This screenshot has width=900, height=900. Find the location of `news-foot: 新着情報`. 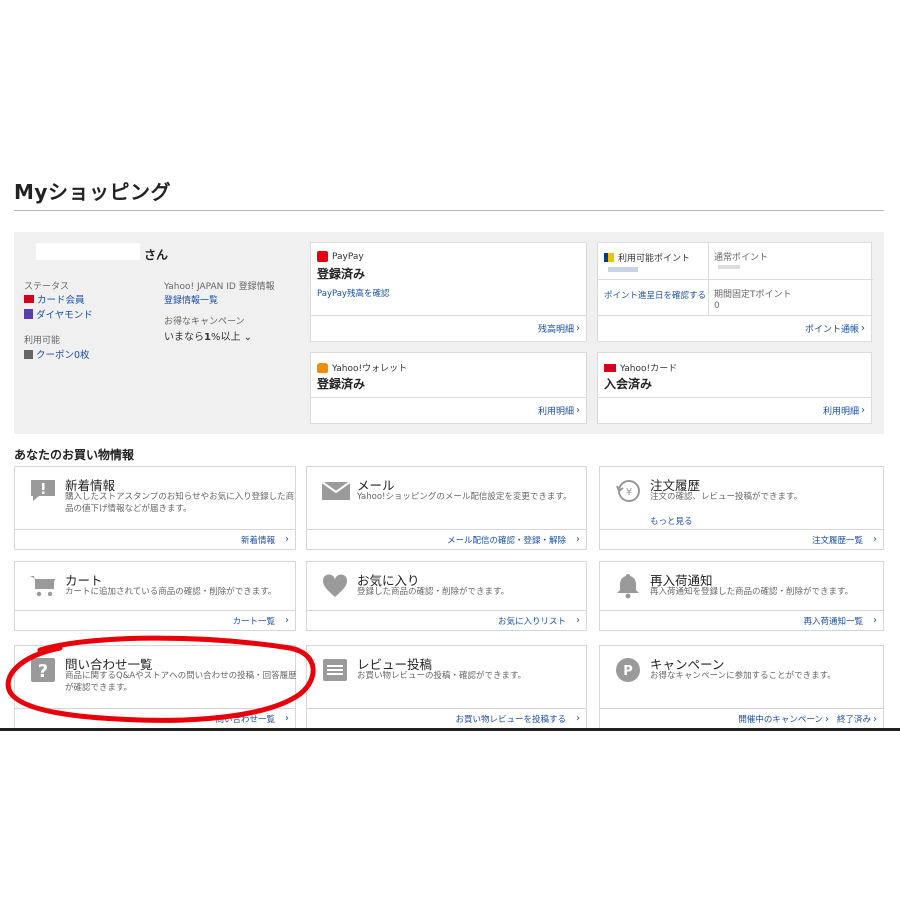

news-foot: 新着情報 is located at coordinates (257, 540).